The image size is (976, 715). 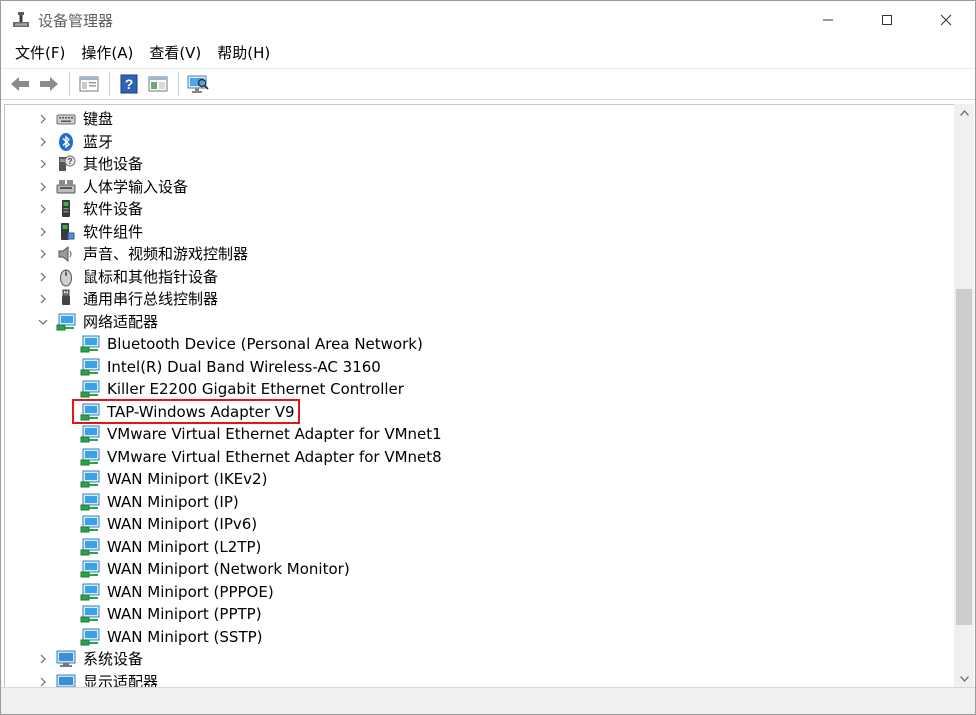 What do you see at coordinates (475, 119) in the screenshot?
I see `tree-category-item: 键盘` at bounding box center [475, 119].